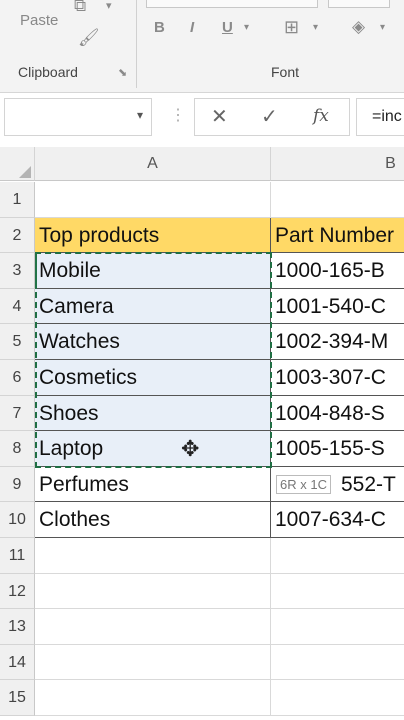 This screenshot has height=720, width=404. I want to click on row-header: 1, so click(17, 200).